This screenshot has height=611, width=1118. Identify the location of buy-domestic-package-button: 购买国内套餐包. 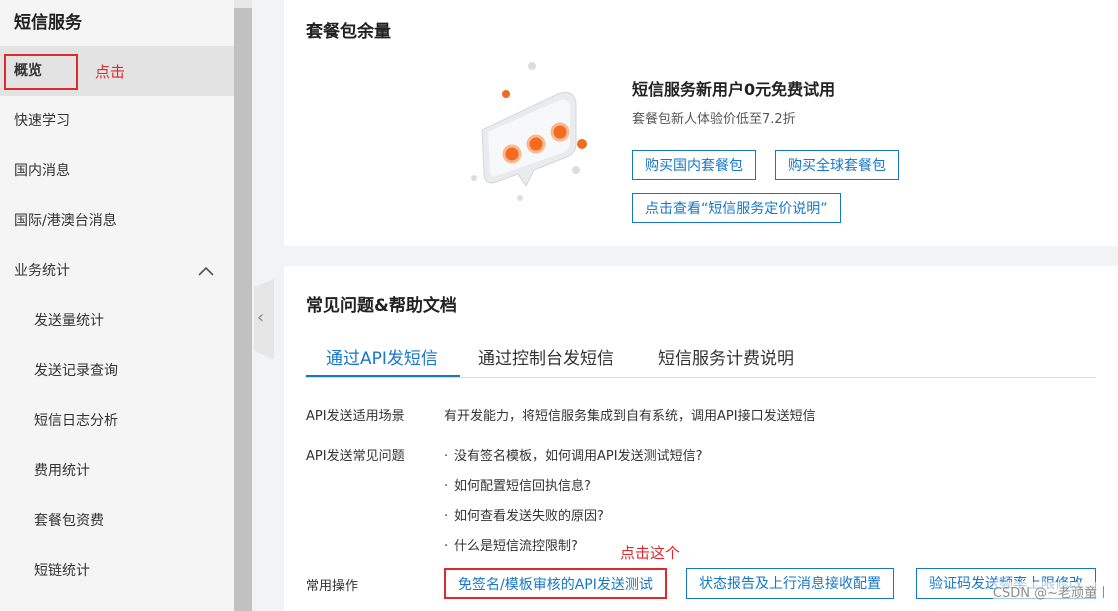
(694, 165).